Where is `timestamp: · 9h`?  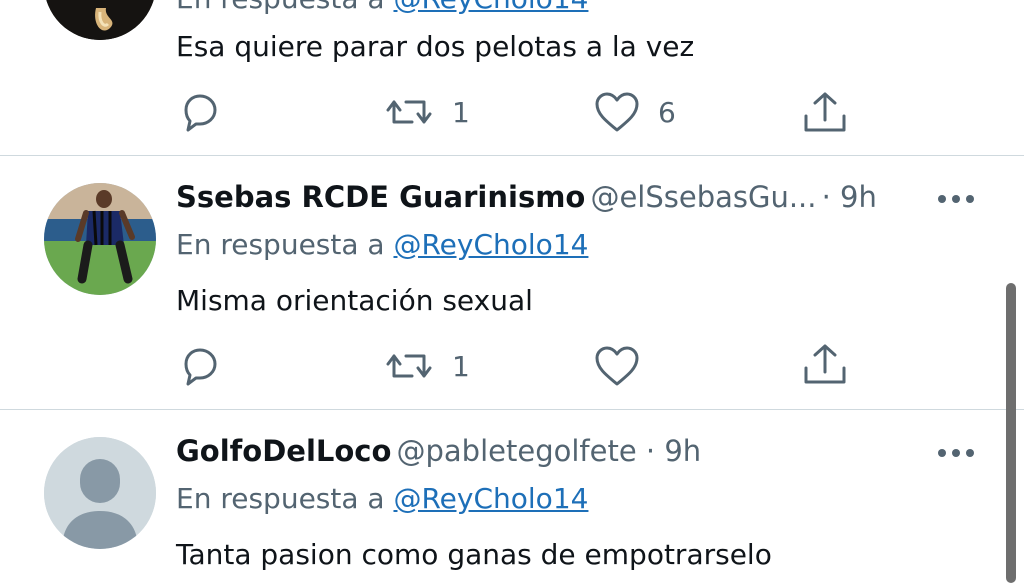
timestamp: · 9h is located at coordinates (849, 197).